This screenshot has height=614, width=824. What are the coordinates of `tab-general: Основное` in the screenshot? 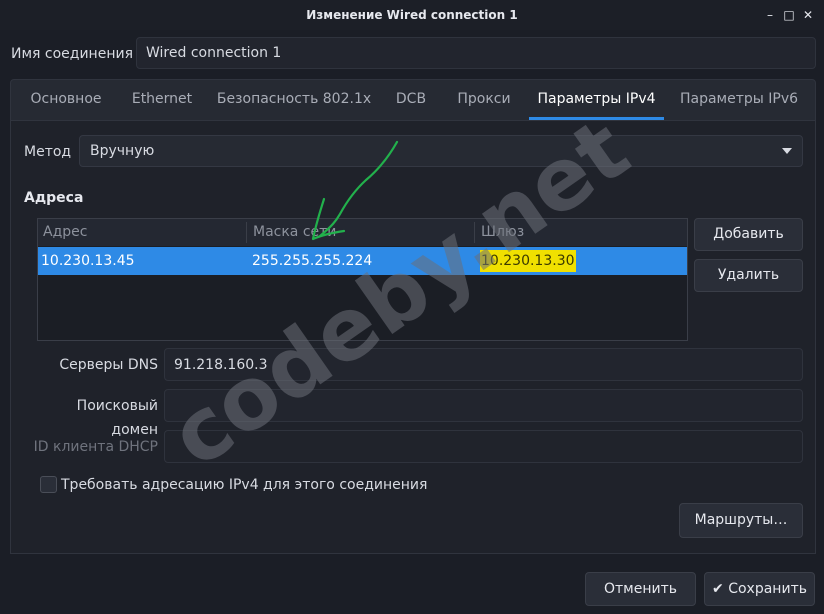 It's located at (66, 100).